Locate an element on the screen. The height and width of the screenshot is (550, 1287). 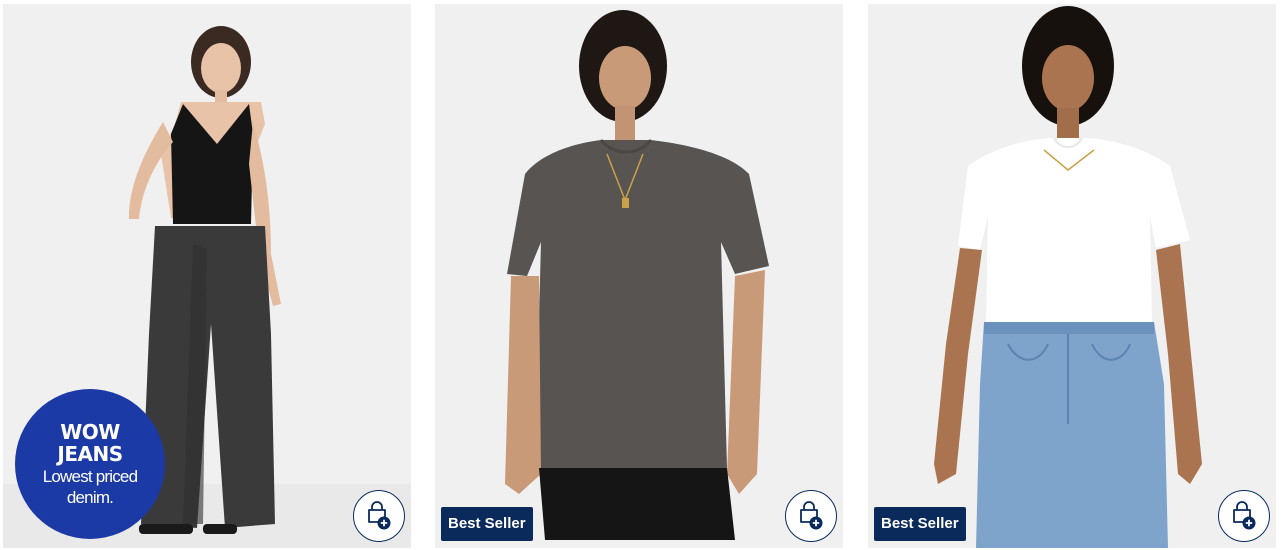
badge-title: JEANS is located at coordinates (90, 454).